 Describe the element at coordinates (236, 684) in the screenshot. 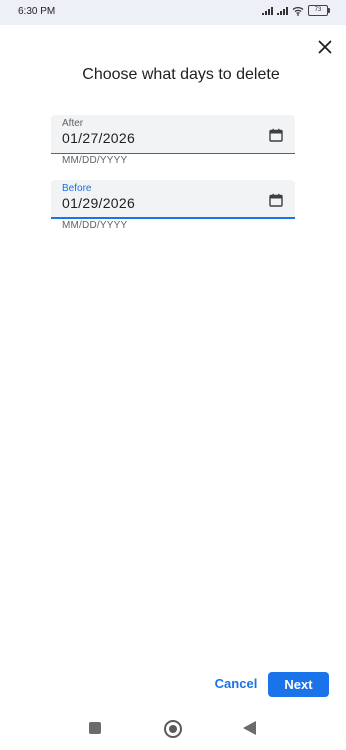

I see `cancel-button: Cancel` at that location.